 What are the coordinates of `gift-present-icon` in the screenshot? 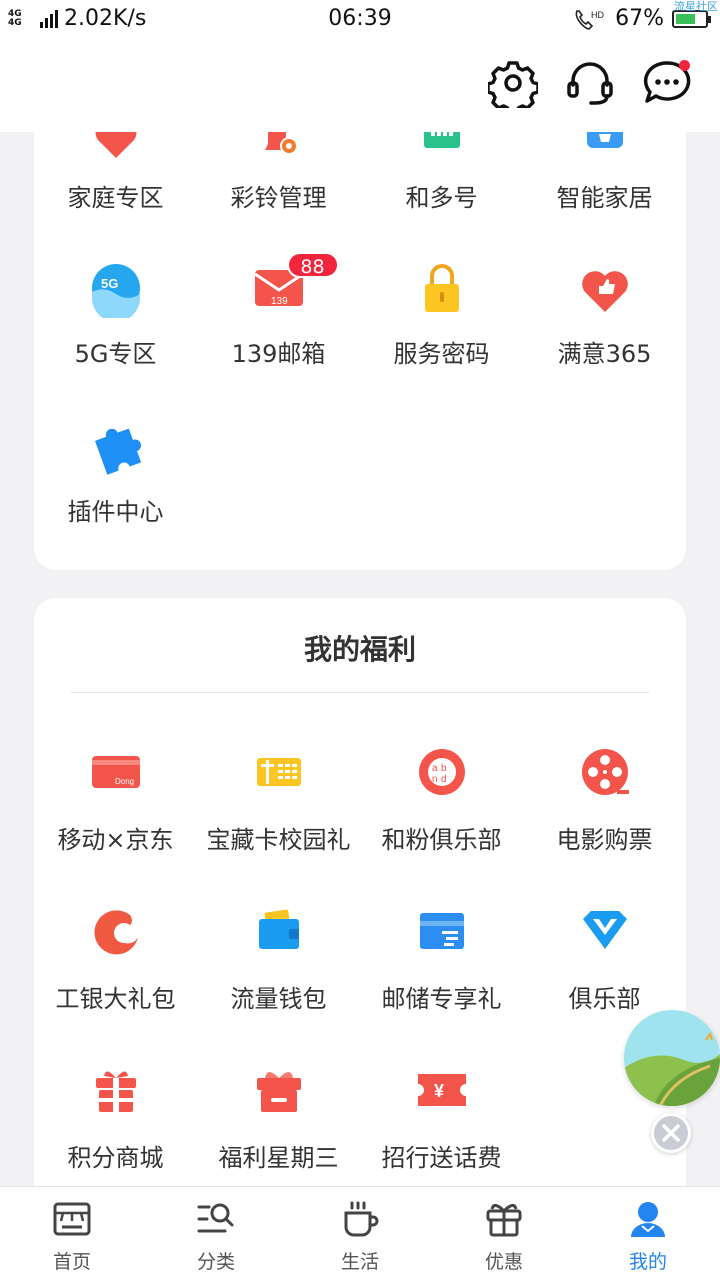 It's located at (279, 1090).